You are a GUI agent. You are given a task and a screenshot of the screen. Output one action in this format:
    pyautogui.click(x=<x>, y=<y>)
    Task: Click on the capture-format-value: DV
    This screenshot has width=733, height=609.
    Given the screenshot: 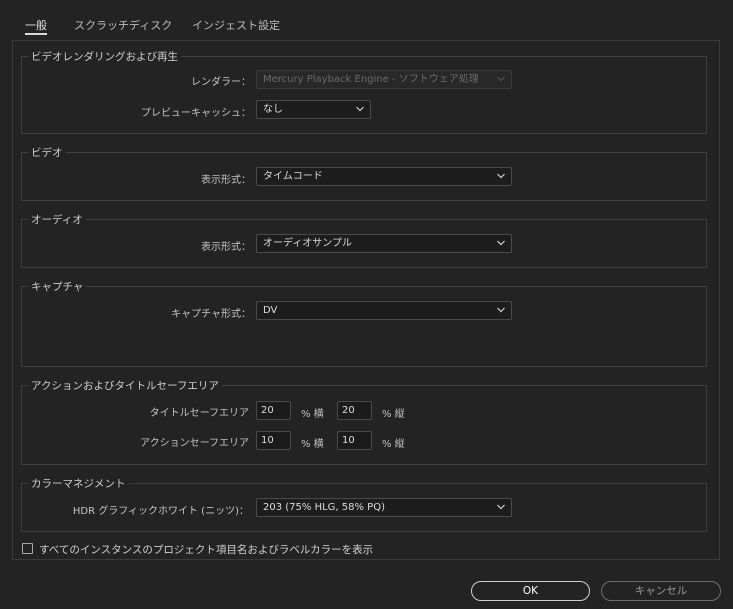 What is the action you would take?
    pyautogui.click(x=270, y=310)
    